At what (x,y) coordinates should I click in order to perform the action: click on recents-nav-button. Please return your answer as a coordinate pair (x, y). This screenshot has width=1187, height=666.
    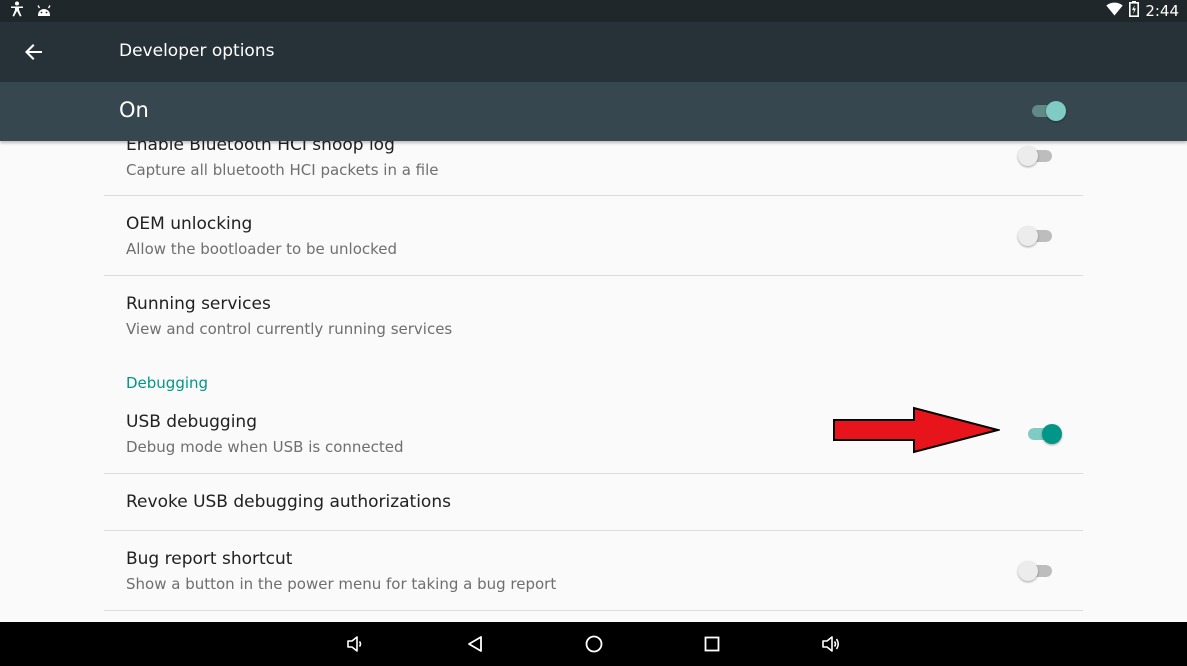
    Looking at the image, I should click on (712, 644).